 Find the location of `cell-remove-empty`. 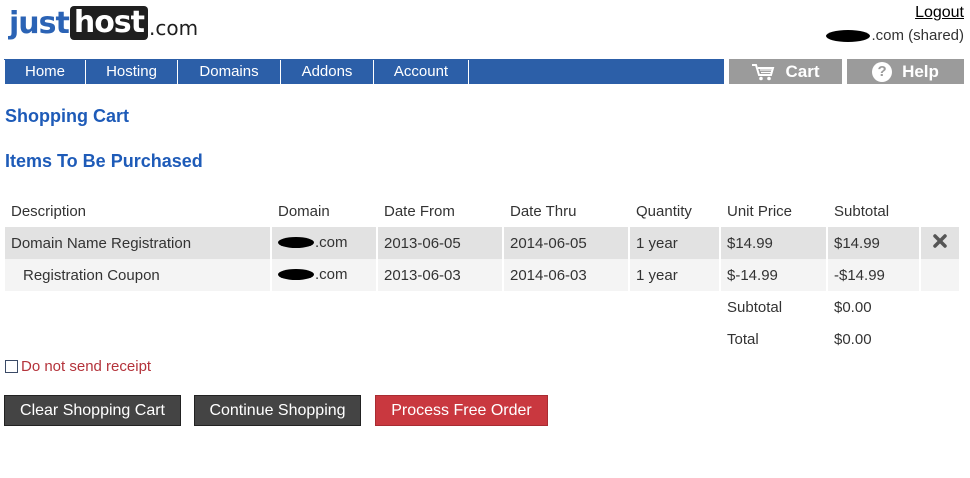

cell-remove-empty is located at coordinates (941, 275).